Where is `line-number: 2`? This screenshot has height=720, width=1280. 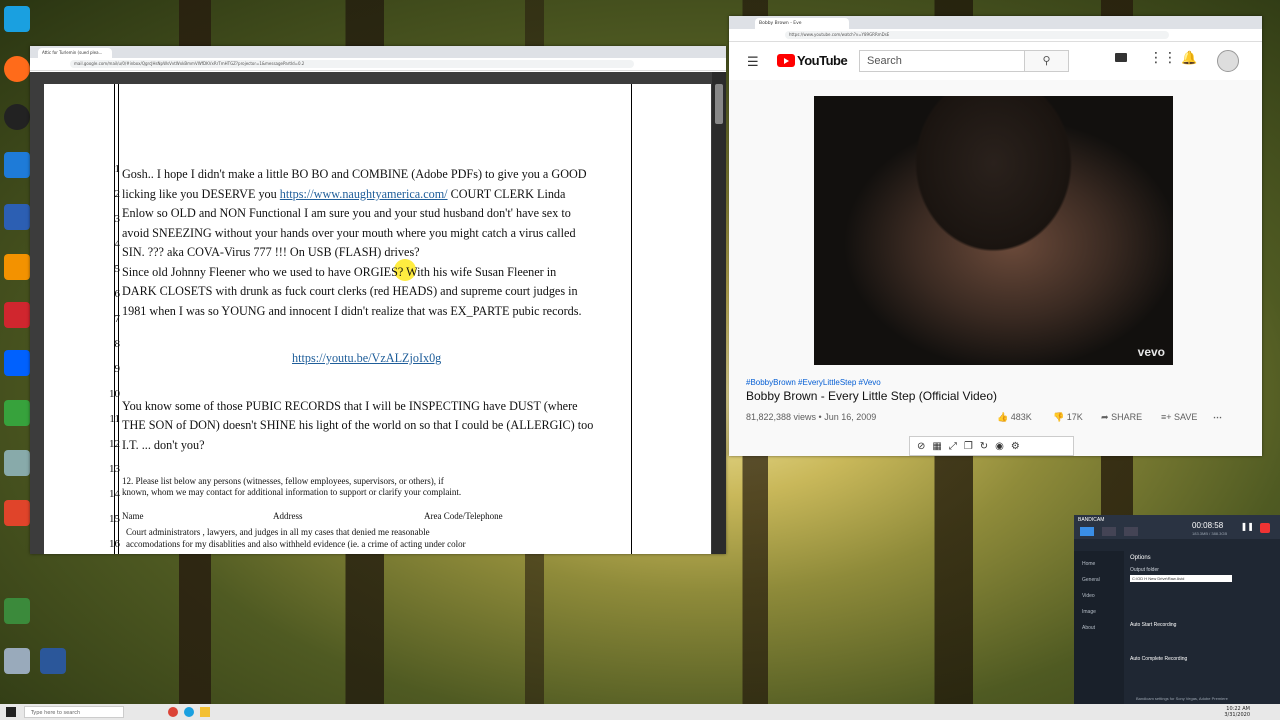 line-number: 2 is located at coordinates (117, 194).